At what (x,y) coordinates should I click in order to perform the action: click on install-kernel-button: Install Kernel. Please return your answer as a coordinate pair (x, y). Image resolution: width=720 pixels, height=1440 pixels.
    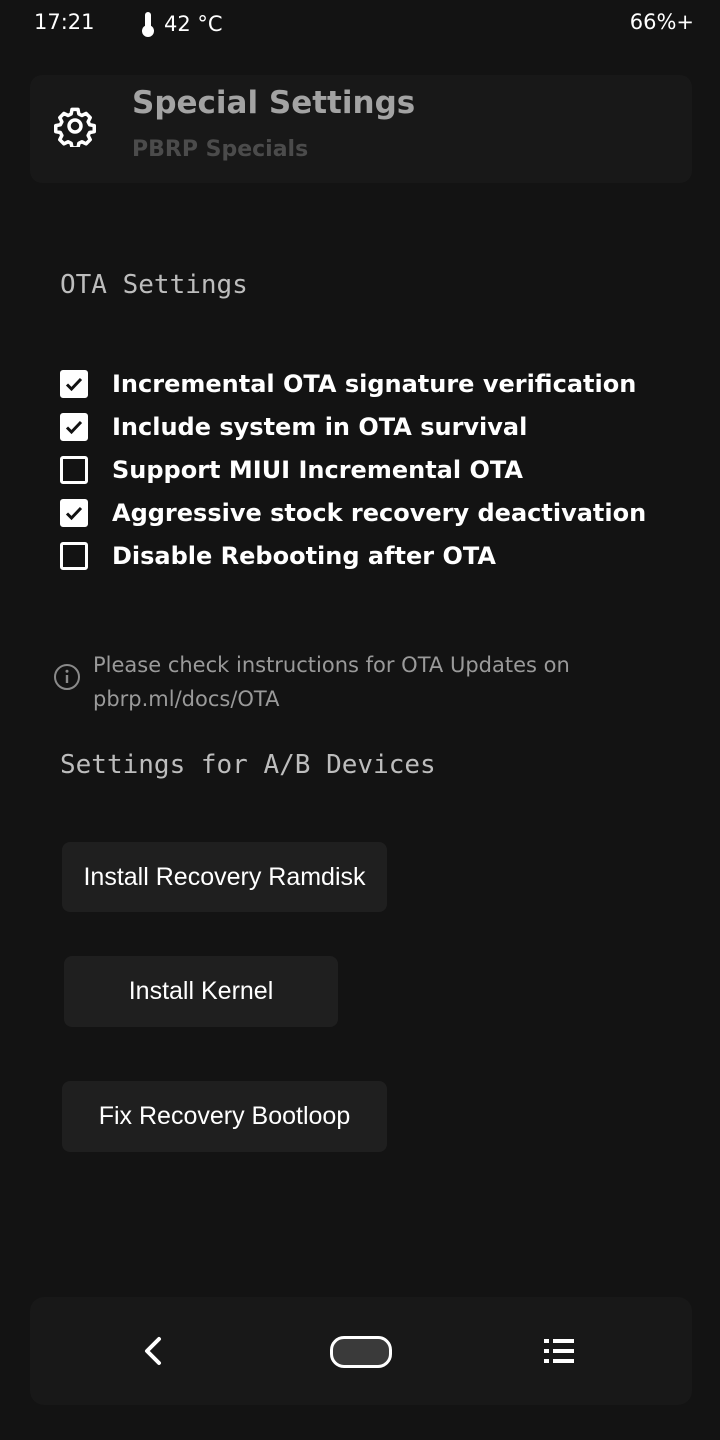
    Looking at the image, I should click on (201, 991).